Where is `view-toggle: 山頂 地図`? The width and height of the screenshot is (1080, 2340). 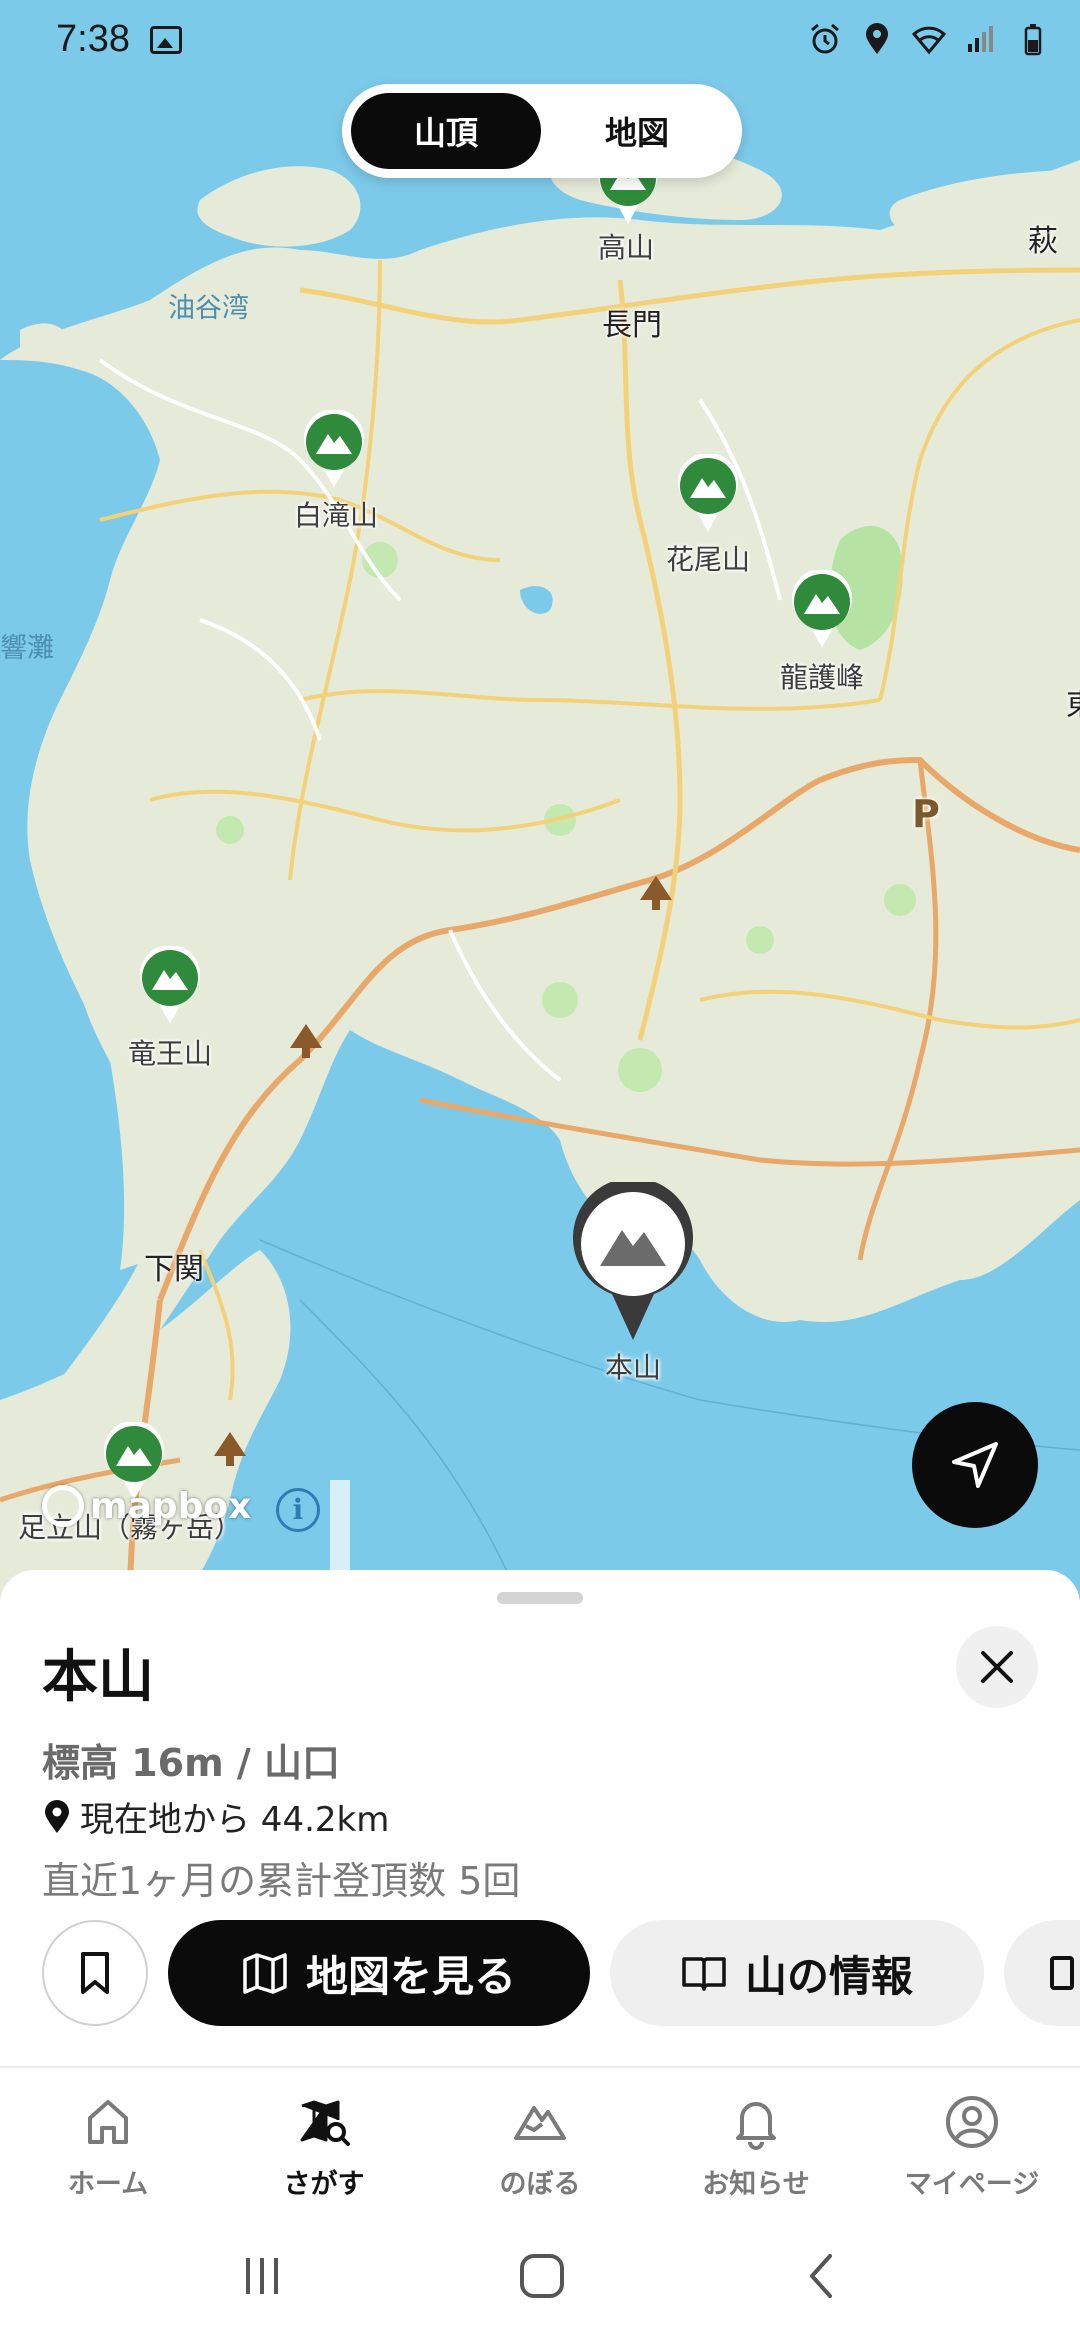 view-toggle: 山頂 地図 is located at coordinates (542, 131).